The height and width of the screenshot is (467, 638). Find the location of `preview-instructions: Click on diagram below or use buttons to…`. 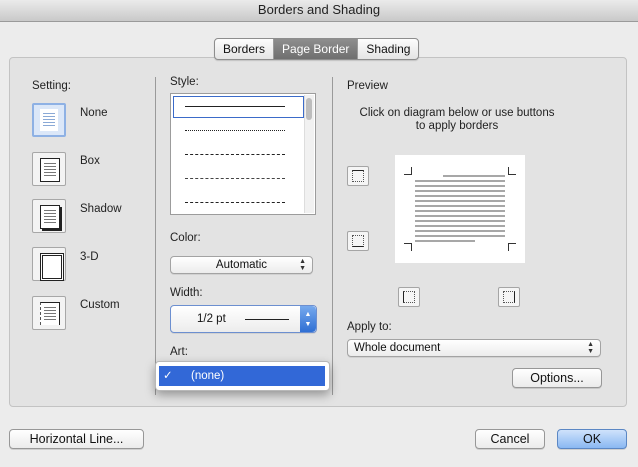

preview-instructions: Click on diagram below or use buttons to… is located at coordinates (457, 120).